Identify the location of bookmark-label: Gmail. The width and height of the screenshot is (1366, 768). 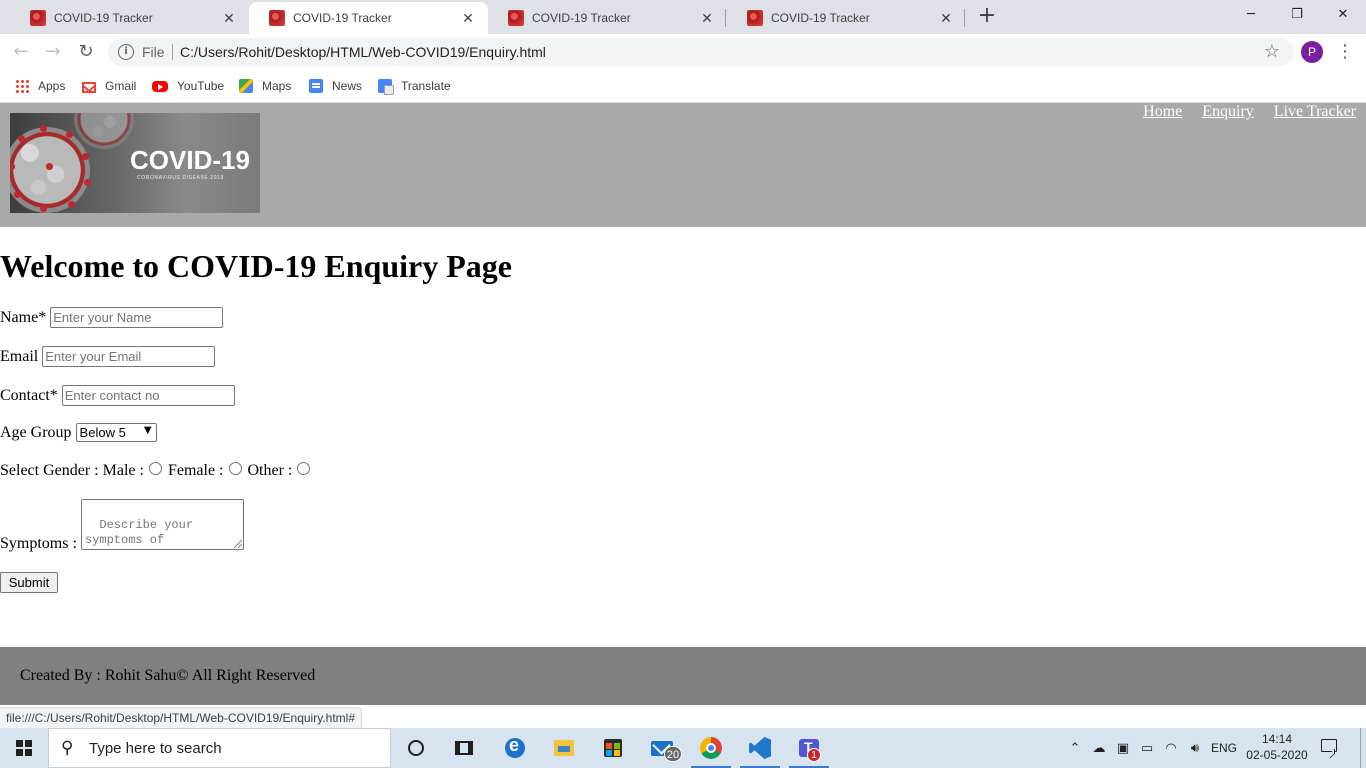
(121, 86).